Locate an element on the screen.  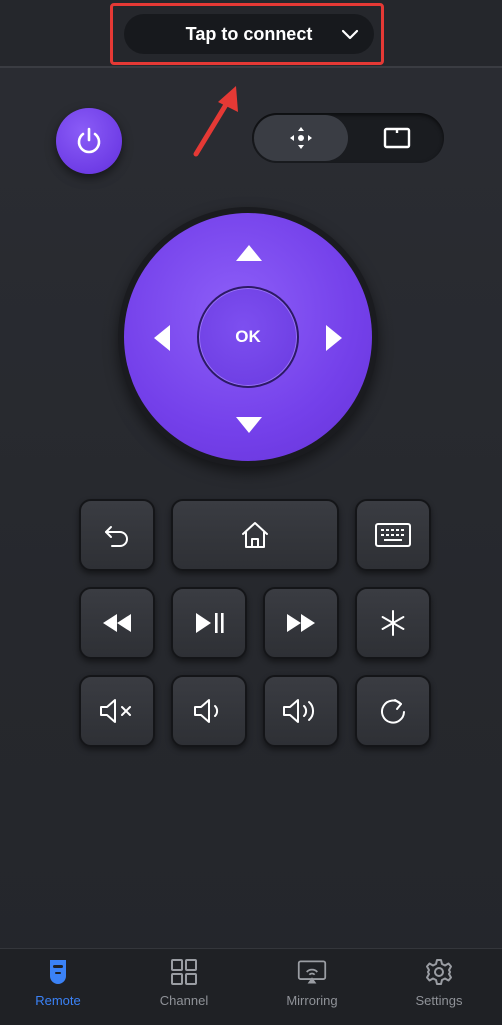
fast-forward-button is located at coordinates (301, 623).